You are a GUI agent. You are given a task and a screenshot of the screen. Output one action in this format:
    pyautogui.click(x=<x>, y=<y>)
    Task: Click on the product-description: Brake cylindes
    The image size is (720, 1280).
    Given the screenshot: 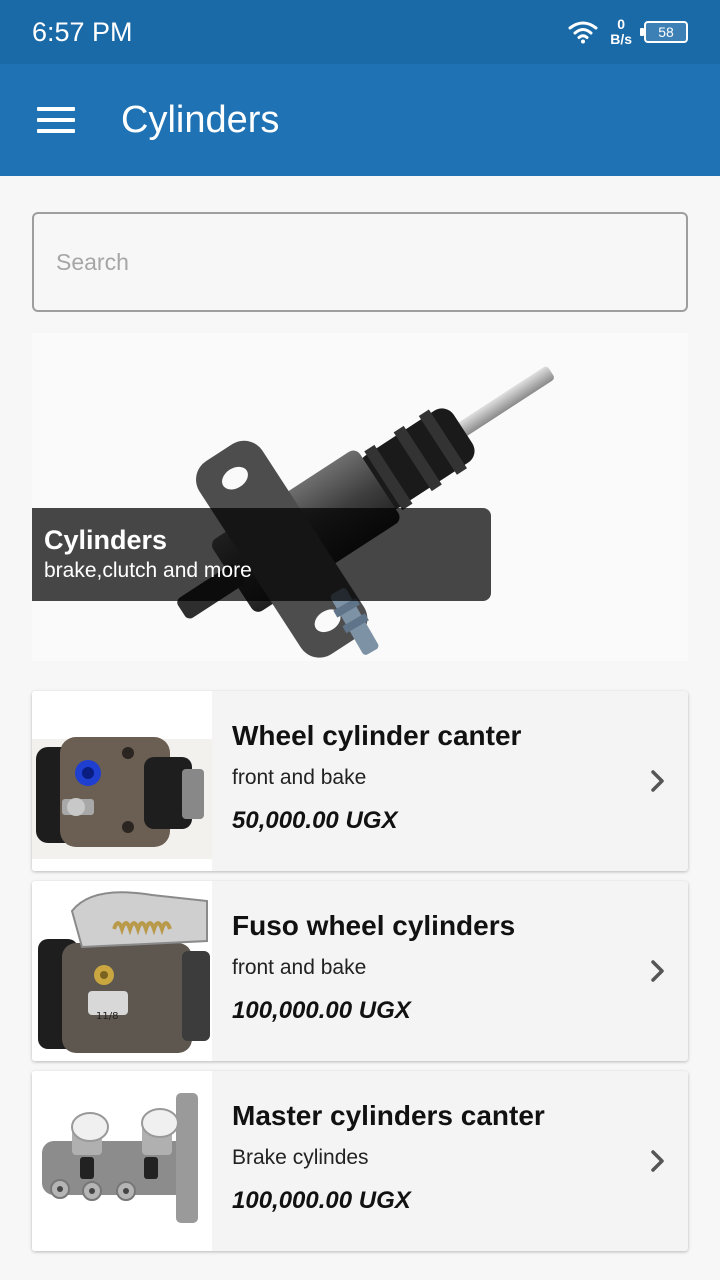 What is the action you would take?
    pyautogui.click(x=300, y=1157)
    